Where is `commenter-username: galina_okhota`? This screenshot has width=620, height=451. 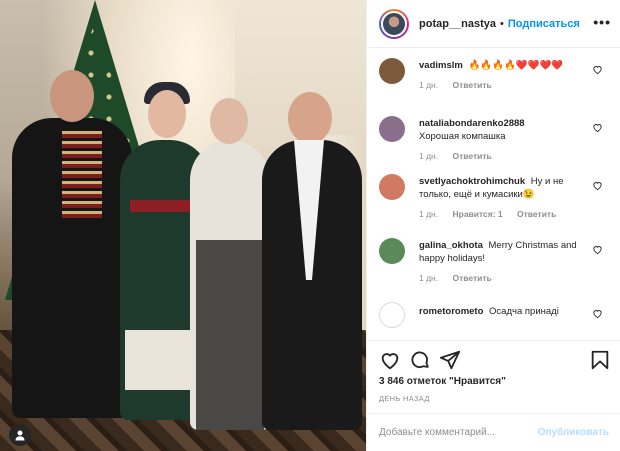
commenter-username: galina_okhota is located at coordinates (451, 245).